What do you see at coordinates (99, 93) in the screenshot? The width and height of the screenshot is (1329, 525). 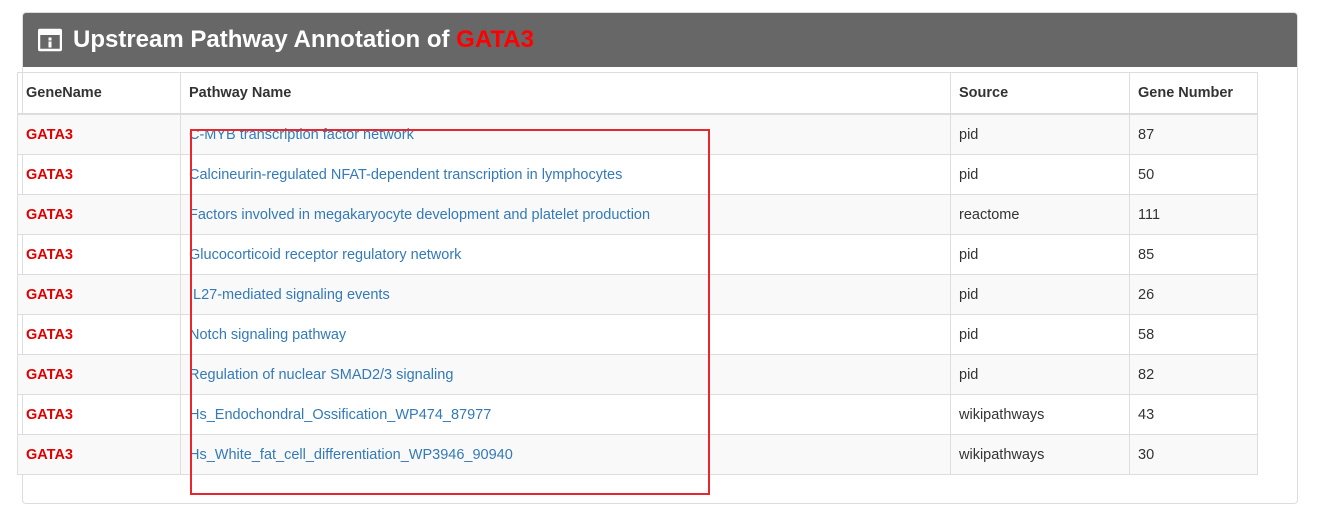 I see `header-genename: GeneName` at bounding box center [99, 93].